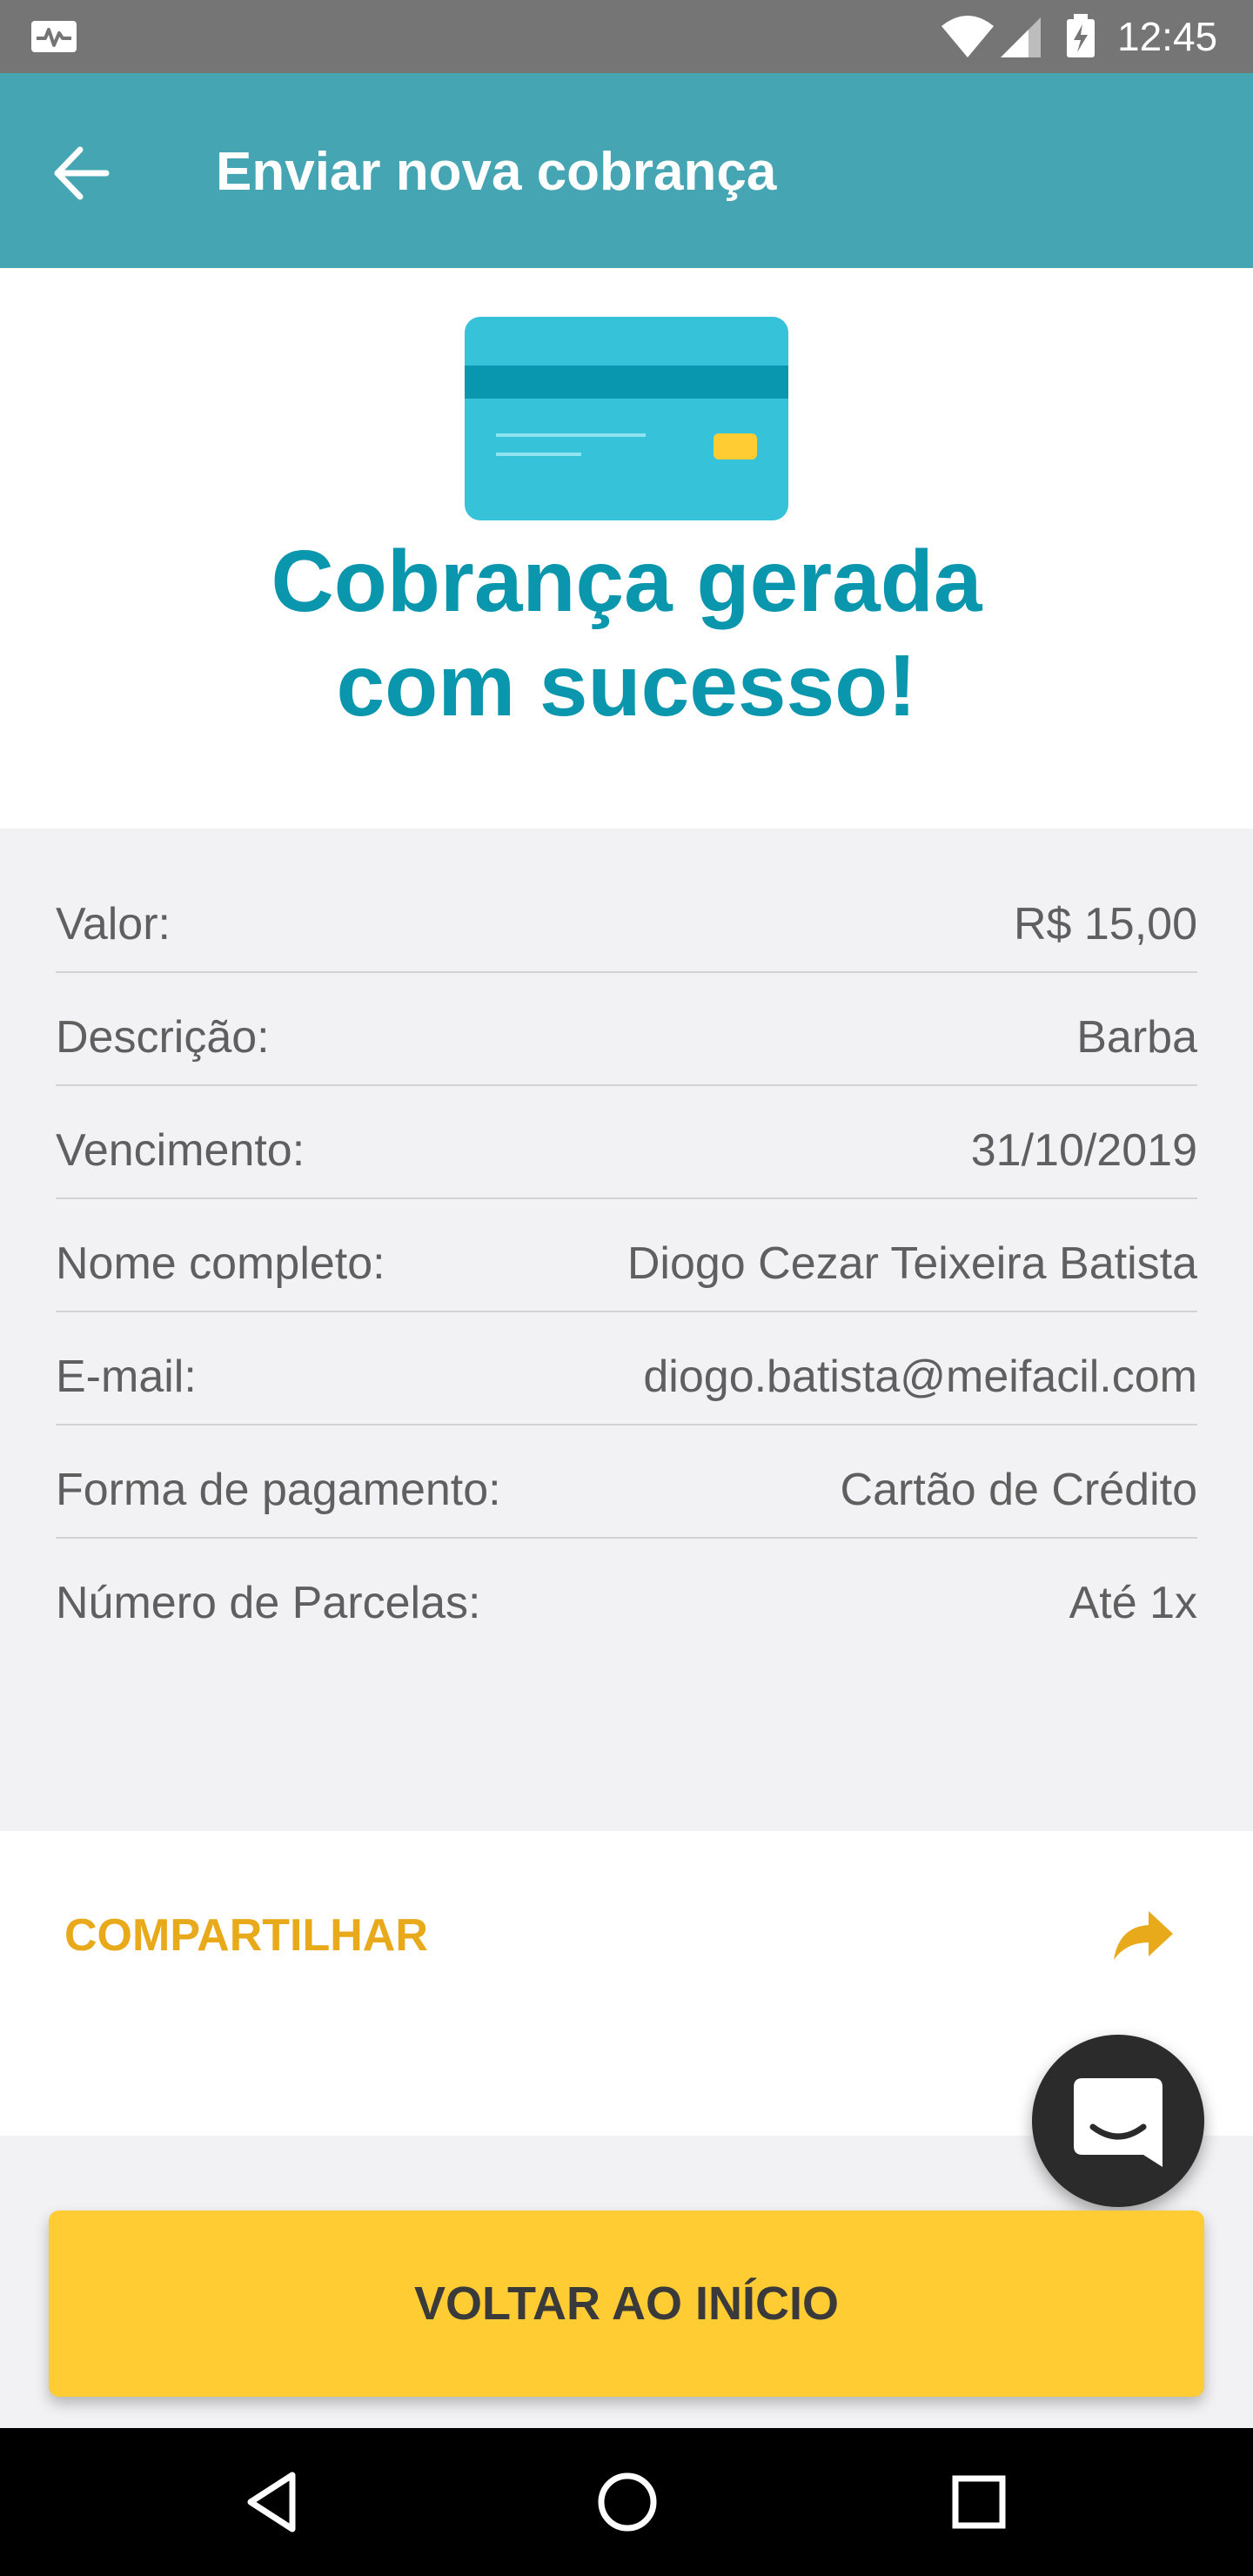 The width and height of the screenshot is (1253, 2576). What do you see at coordinates (626, 37) in the screenshot?
I see `status-bar: 12:45` at bounding box center [626, 37].